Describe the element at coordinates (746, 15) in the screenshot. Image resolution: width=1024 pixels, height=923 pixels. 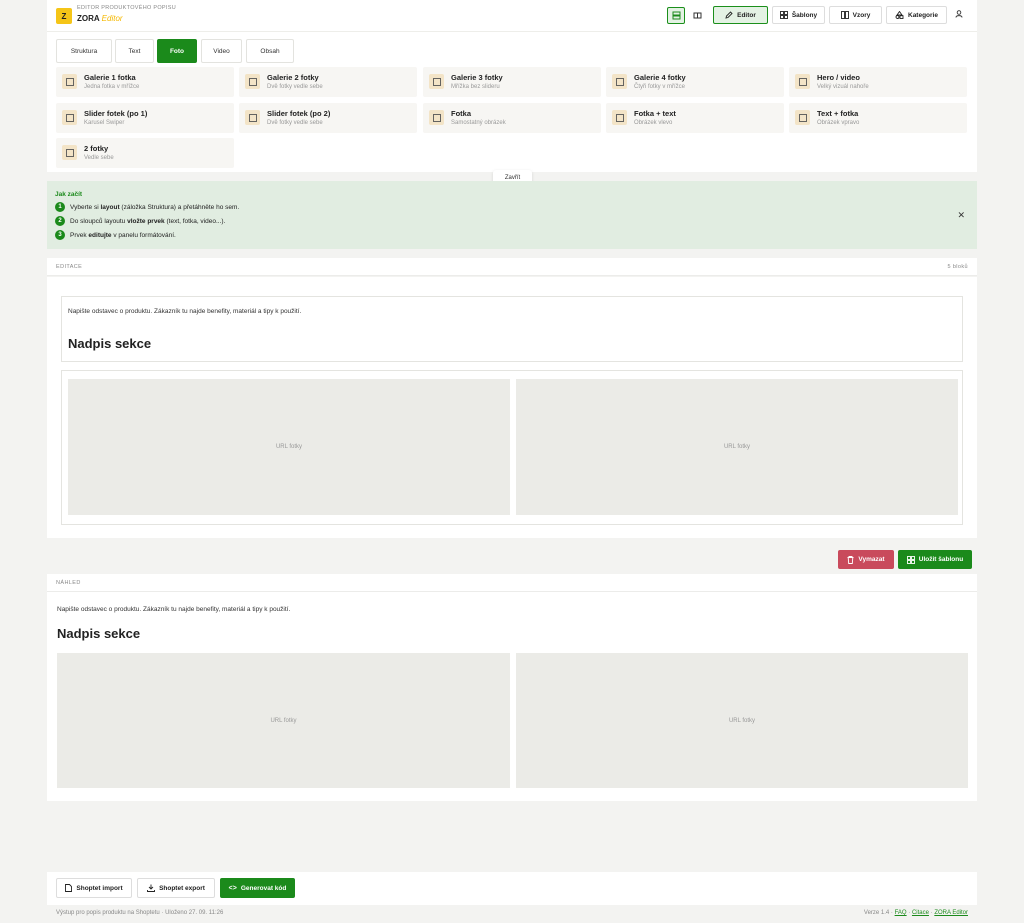
I see `nav-editor-label: Editor` at that location.